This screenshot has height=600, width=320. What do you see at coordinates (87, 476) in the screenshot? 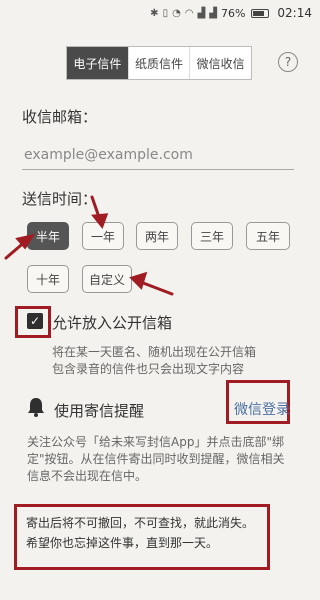
I see `reminder-desc-3: 信息不会出现在信中。` at bounding box center [87, 476].